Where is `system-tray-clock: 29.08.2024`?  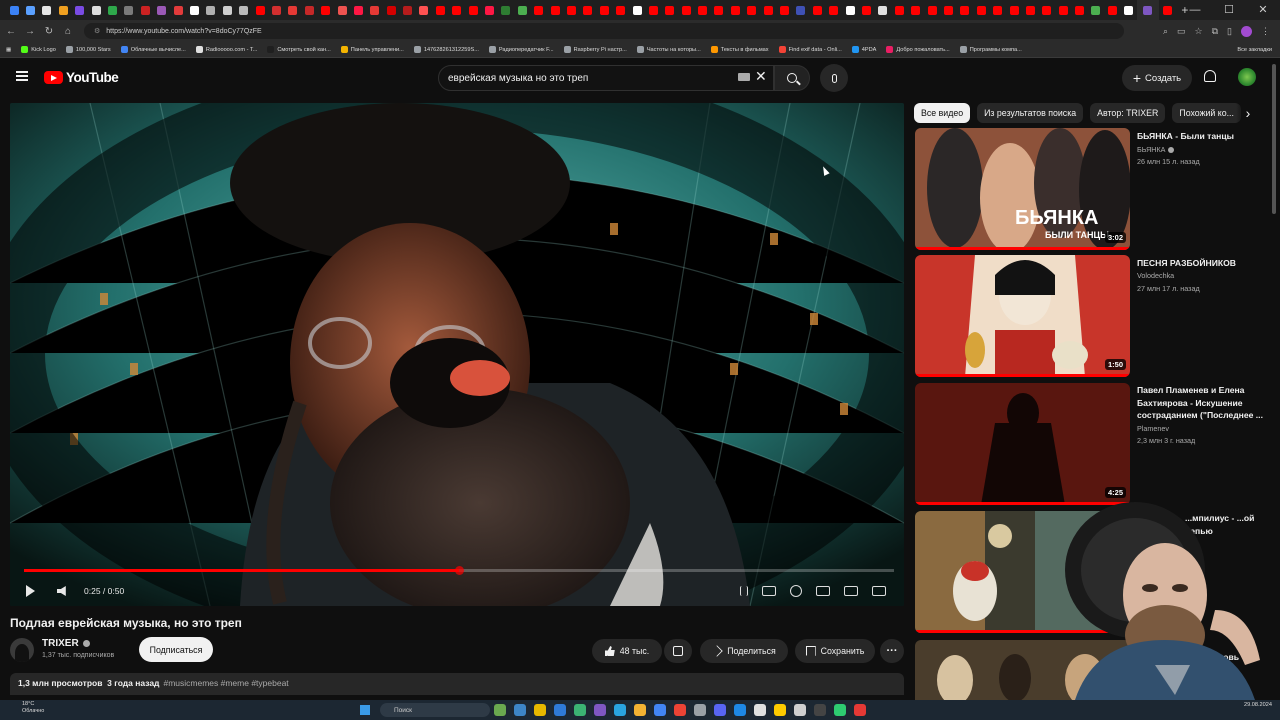 system-tray-clock: 29.08.2024 is located at coordinates (1258, 705).